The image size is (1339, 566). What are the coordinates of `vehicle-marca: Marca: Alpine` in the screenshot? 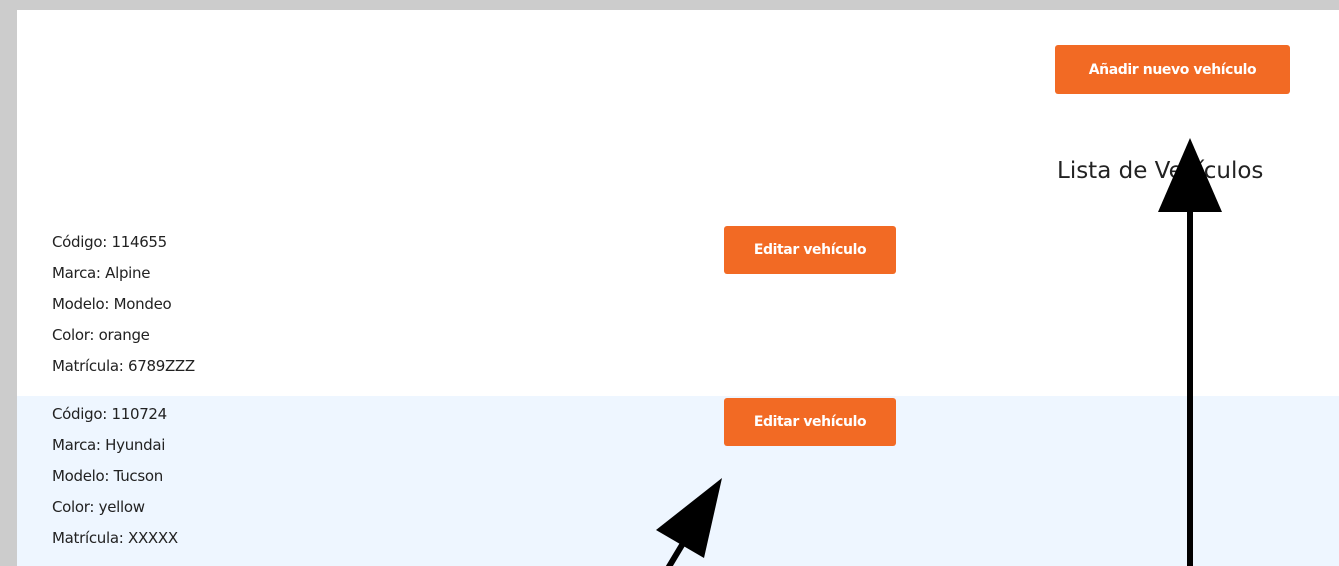 It's located at (101, 273).